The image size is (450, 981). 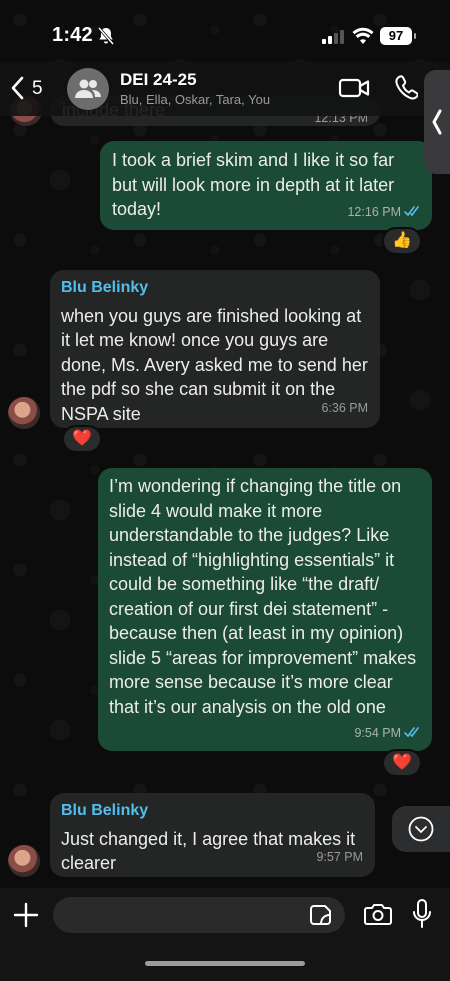 I want to click on scroll-to-bottom-button, so click(x=421, y=829).